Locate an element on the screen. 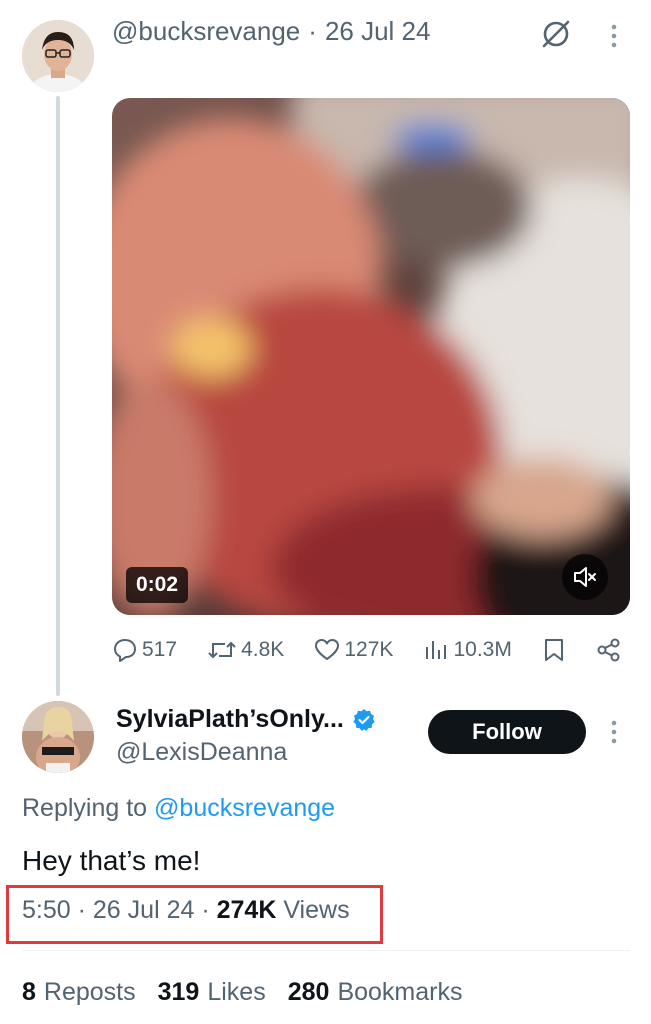 The width and height of the screenshot is (651, 1024). follow-button: Follow is located at coordinates (507, 732).